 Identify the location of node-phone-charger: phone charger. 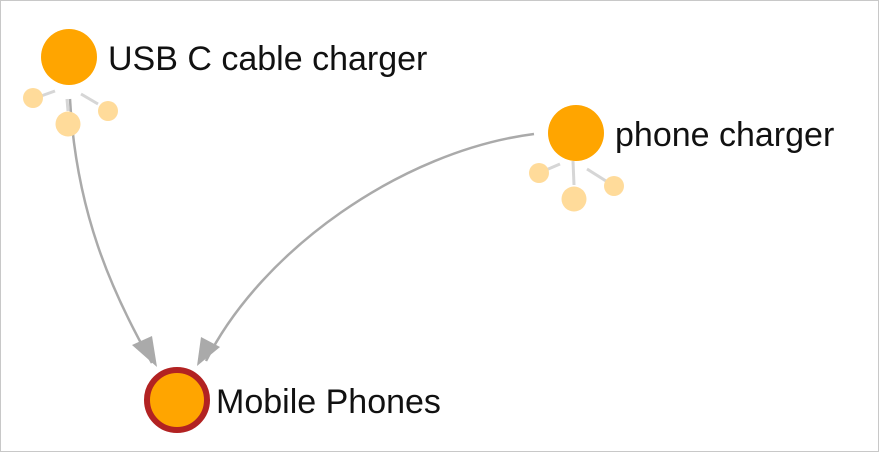
(691, 133).